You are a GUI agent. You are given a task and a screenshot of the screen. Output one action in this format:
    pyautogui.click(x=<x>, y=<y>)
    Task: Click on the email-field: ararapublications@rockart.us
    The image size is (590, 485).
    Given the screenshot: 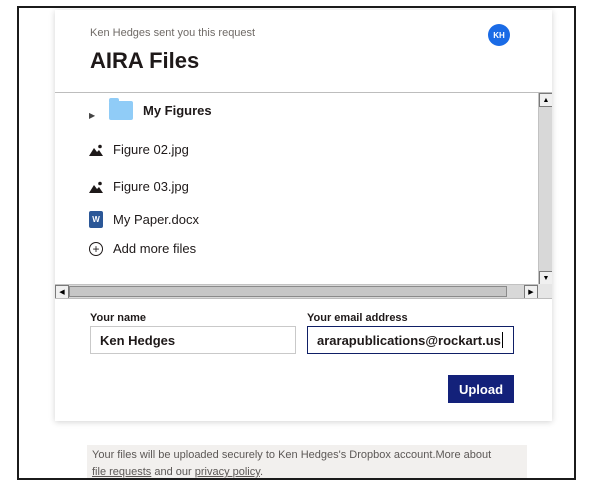 What is the action you would take?
    pyautogui.click(x=410, y=340)
    